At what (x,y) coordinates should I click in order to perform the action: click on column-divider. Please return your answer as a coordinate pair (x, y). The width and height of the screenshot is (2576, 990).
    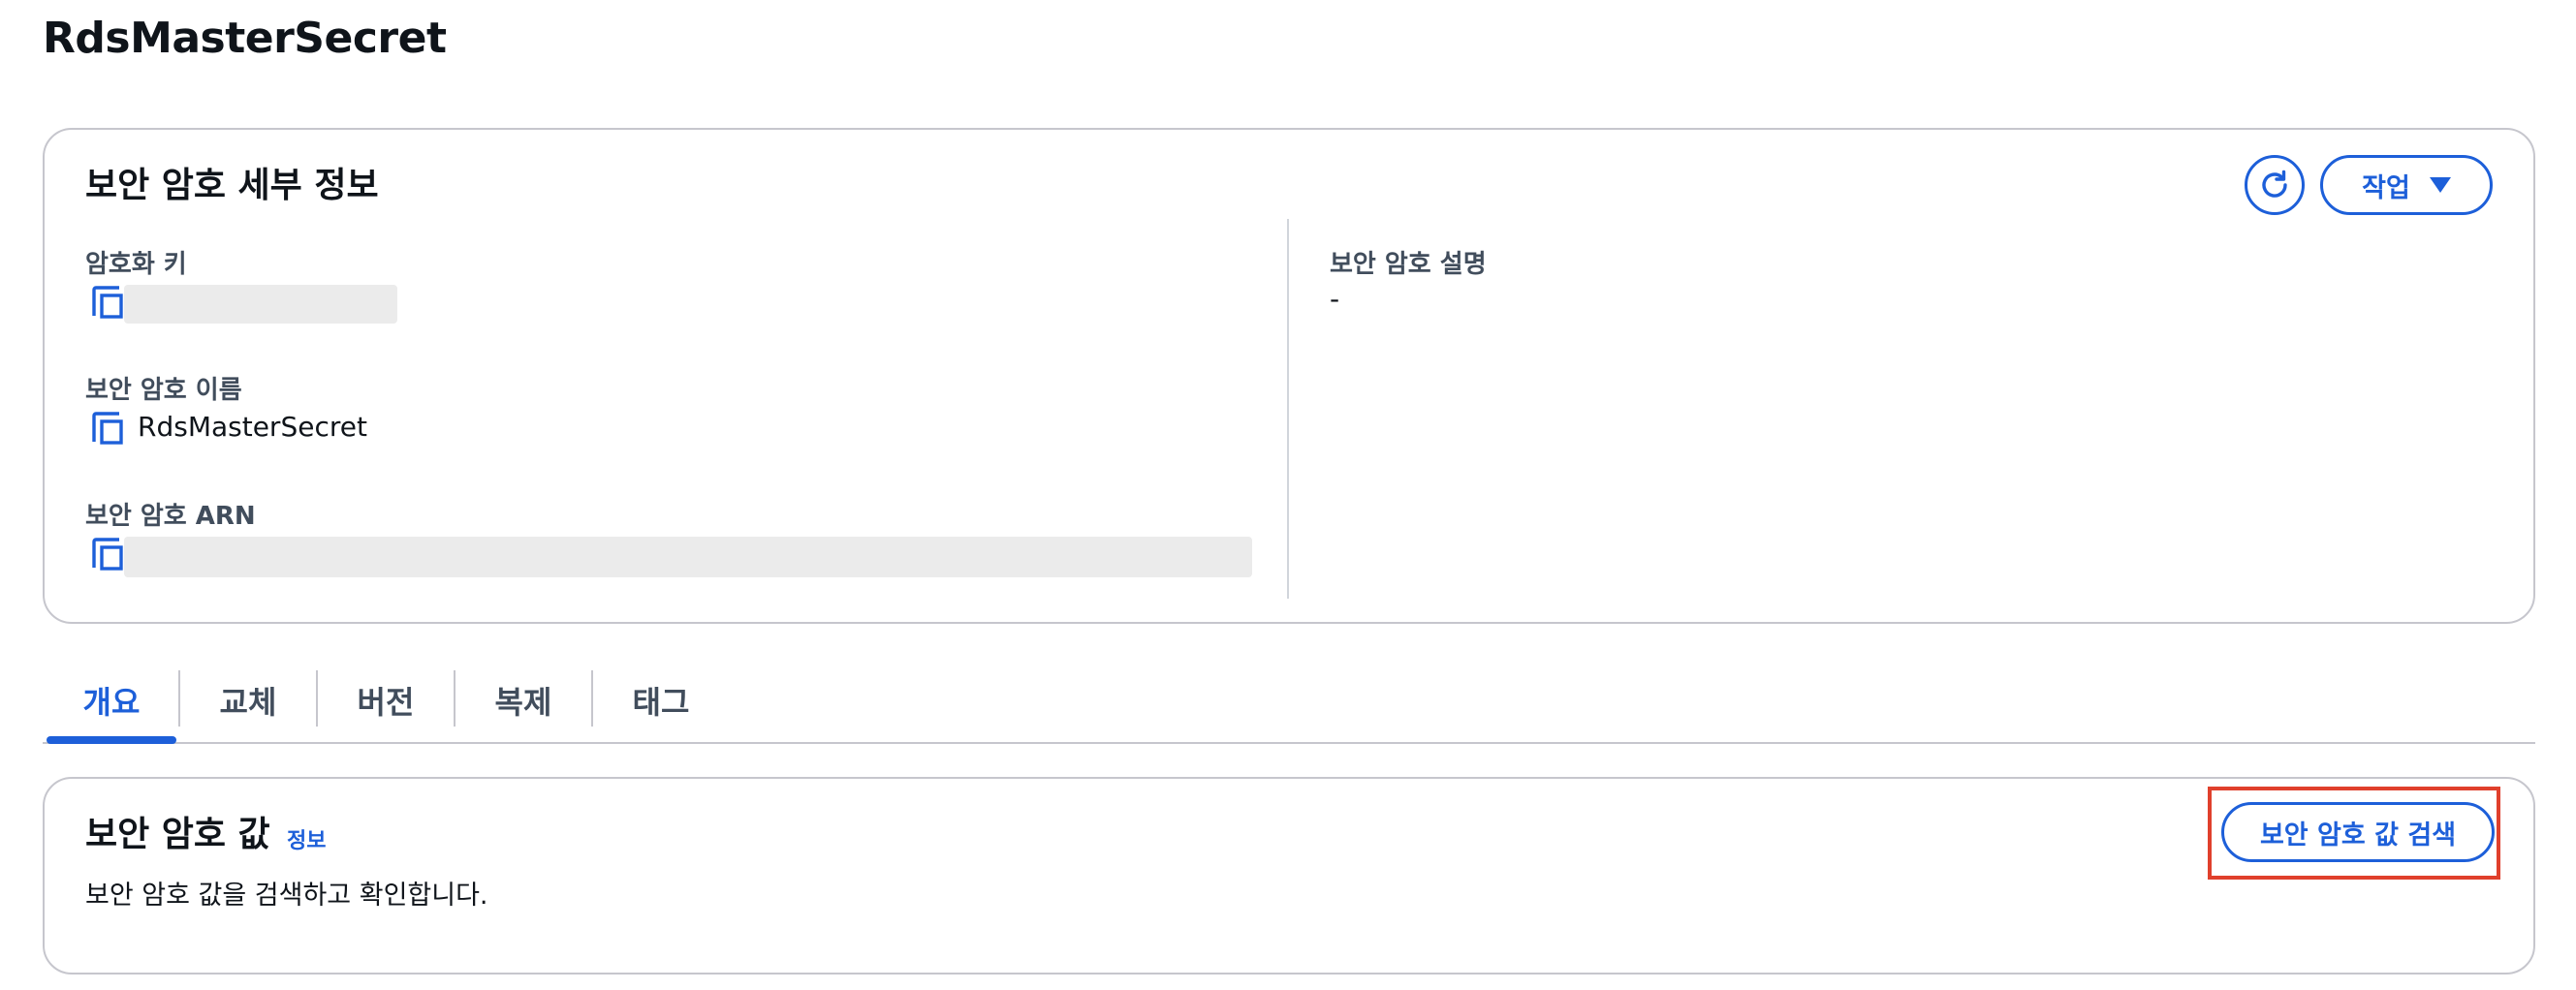
    Looking at the image, I should click on (1288, 409).